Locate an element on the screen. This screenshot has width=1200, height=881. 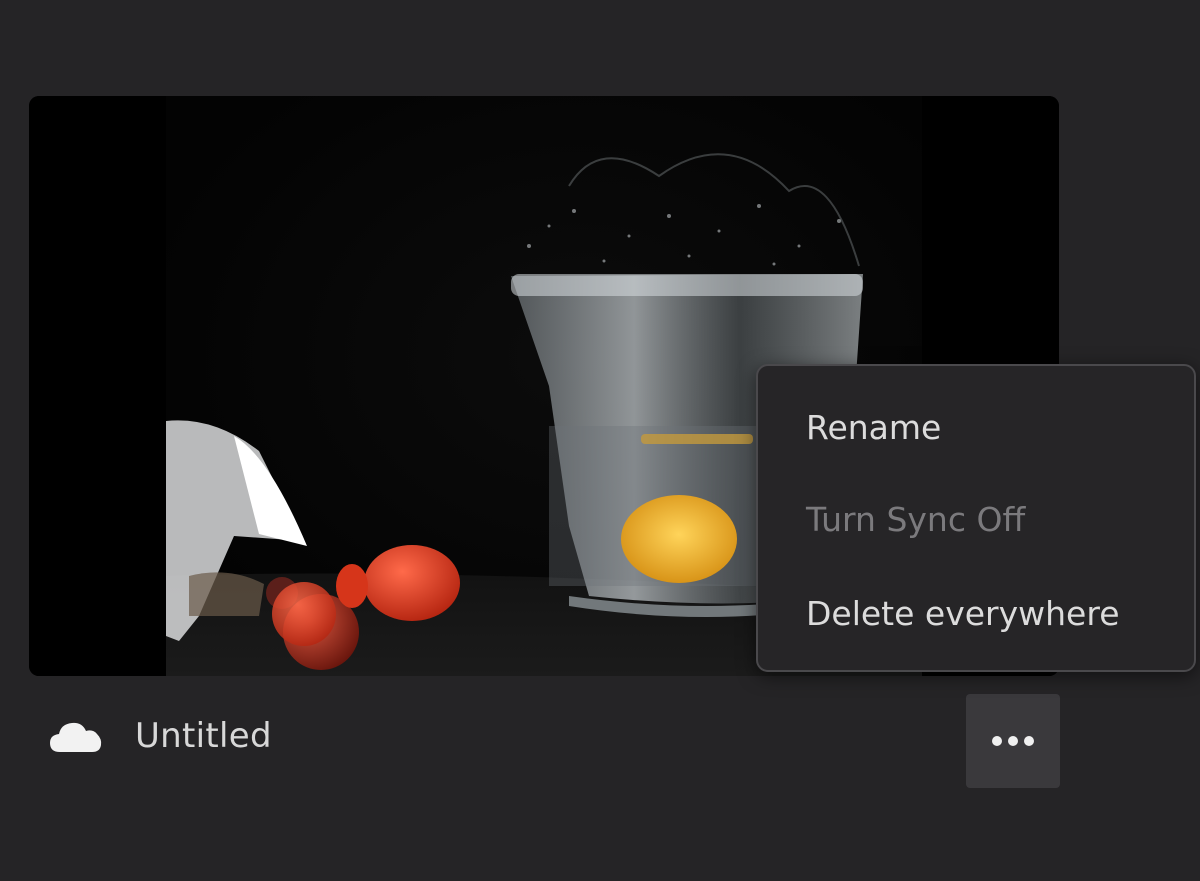
card-footer: Untitled is located at coordinates (600, 740).